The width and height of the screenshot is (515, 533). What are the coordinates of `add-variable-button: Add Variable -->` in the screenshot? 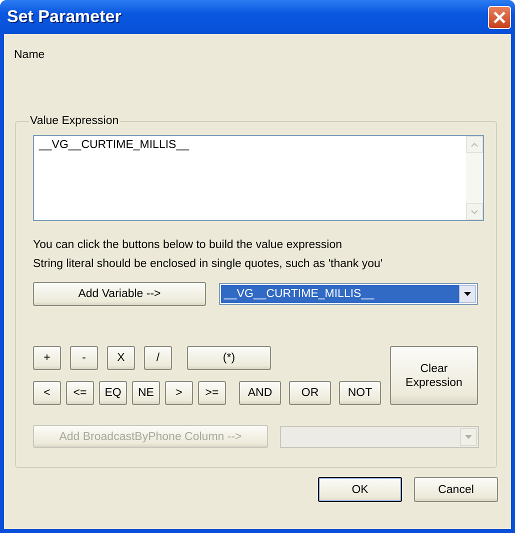 It's located at (119, 294).